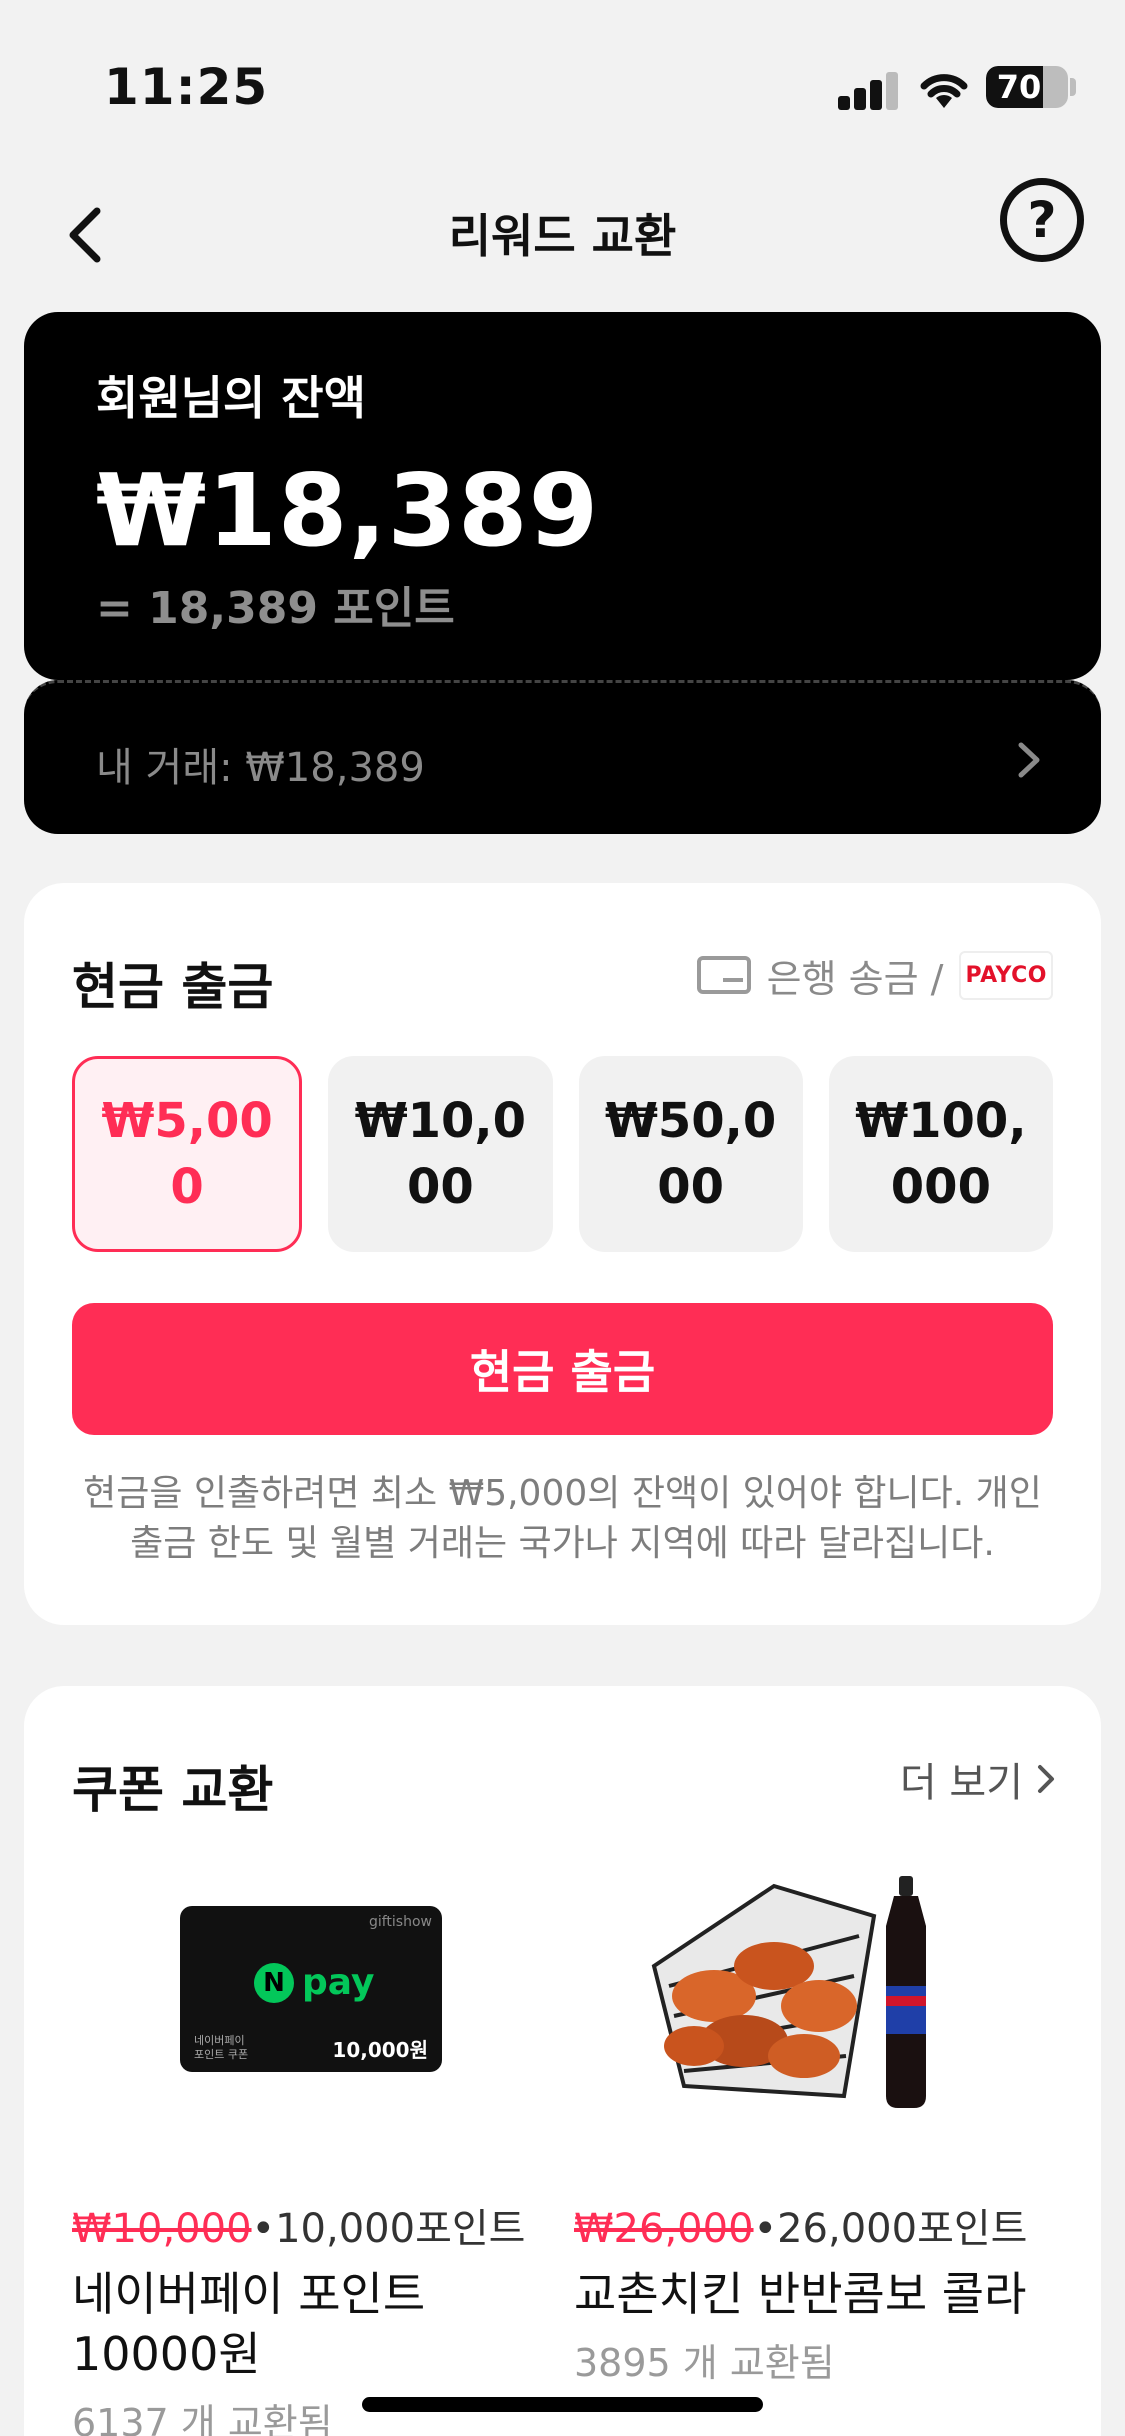  What do you see at coordinates (868, 90) in the screenshot?
I see `cellular-signal-icon` at bounding box center [868, 90].